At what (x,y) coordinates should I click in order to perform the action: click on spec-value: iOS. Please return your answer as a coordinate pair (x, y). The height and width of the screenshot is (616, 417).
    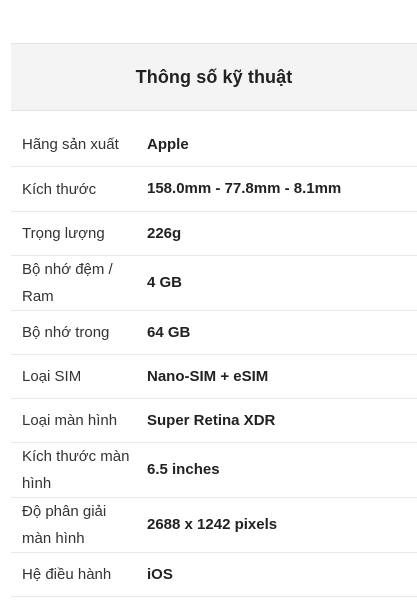
    Looking at the image, I should click on (160, 574).